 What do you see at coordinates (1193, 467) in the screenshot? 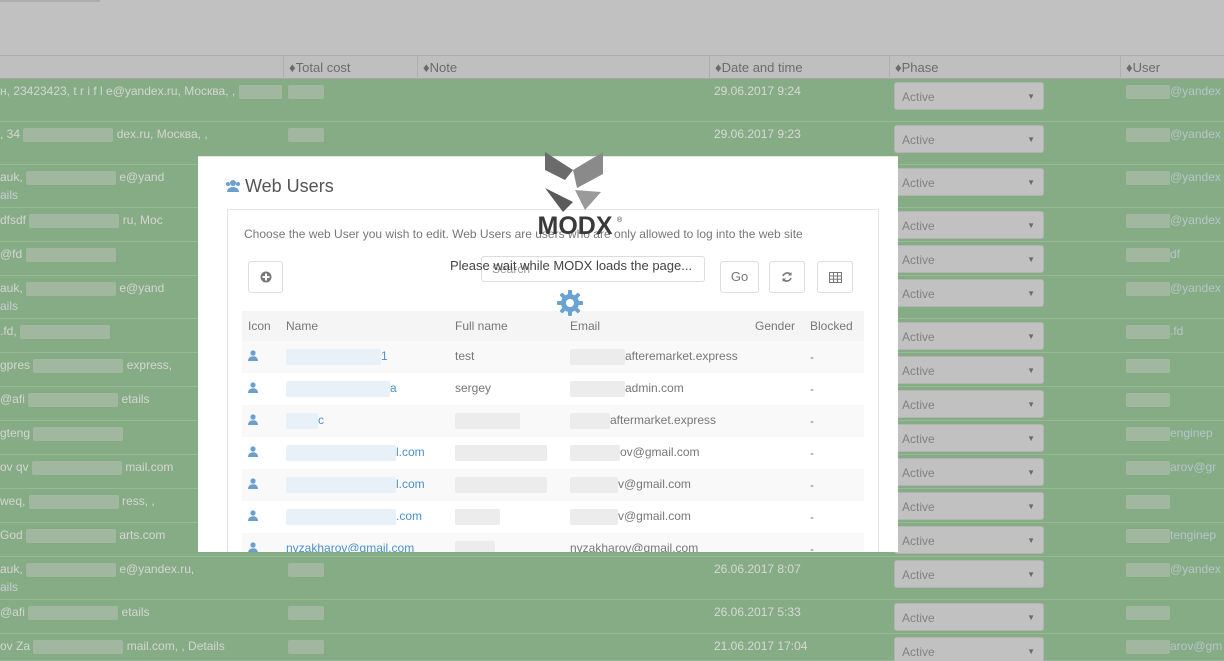
I see `user-text: arov@gr` at bounding box center [1193, 467].